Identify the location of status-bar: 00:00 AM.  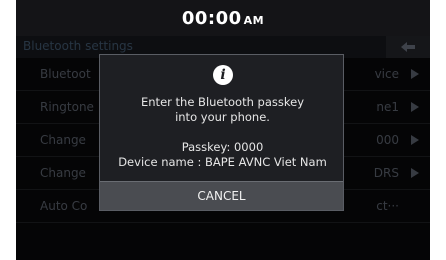
(223, 18).